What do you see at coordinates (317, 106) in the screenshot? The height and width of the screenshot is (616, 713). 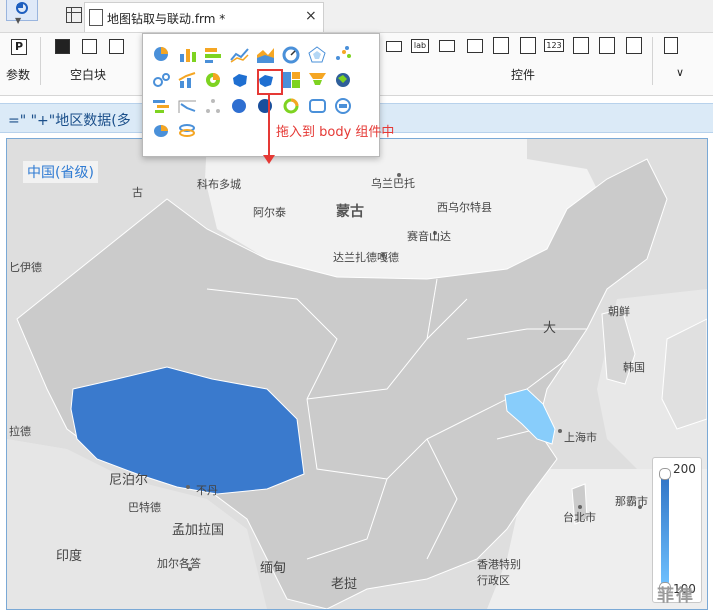 I see `word-cloud-icon` at bounding box center [317, 106].